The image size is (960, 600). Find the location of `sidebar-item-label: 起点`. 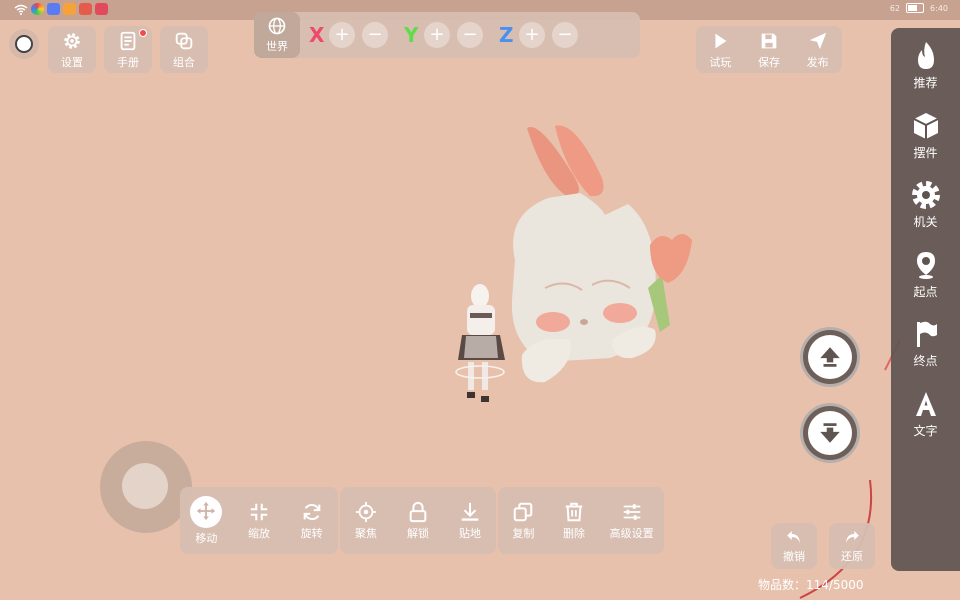

sidebar-item-label: 起点 is located at coordinates (925, 291).